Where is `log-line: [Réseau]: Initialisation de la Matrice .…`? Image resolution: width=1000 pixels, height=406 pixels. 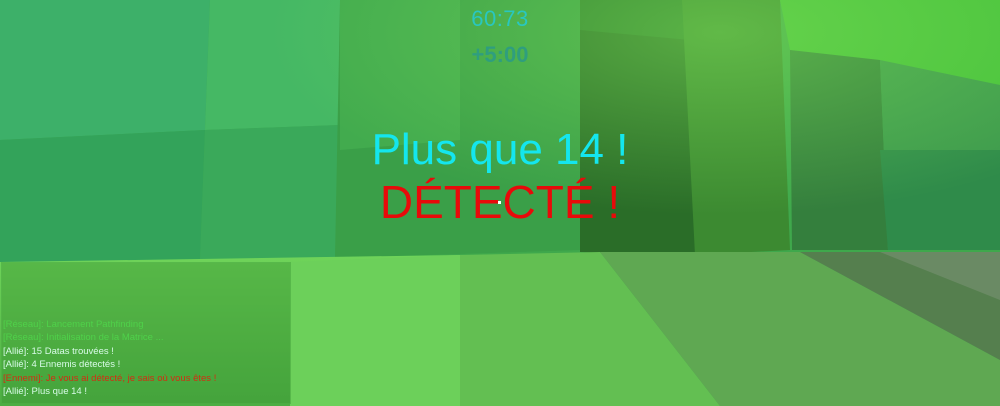
log-line: [Réseau]: Initialisation de la Matrice .… is located at coordinates (83, 338).